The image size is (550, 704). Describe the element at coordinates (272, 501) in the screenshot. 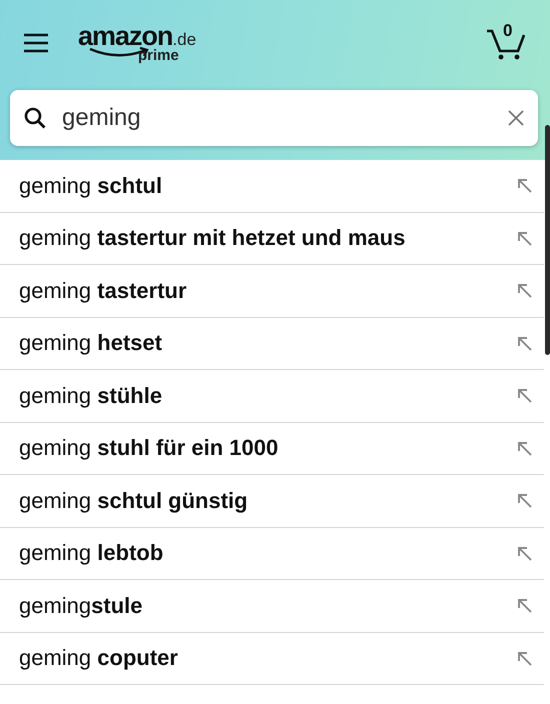

I see `suggestion-item: geming schtul günstig` at that location.